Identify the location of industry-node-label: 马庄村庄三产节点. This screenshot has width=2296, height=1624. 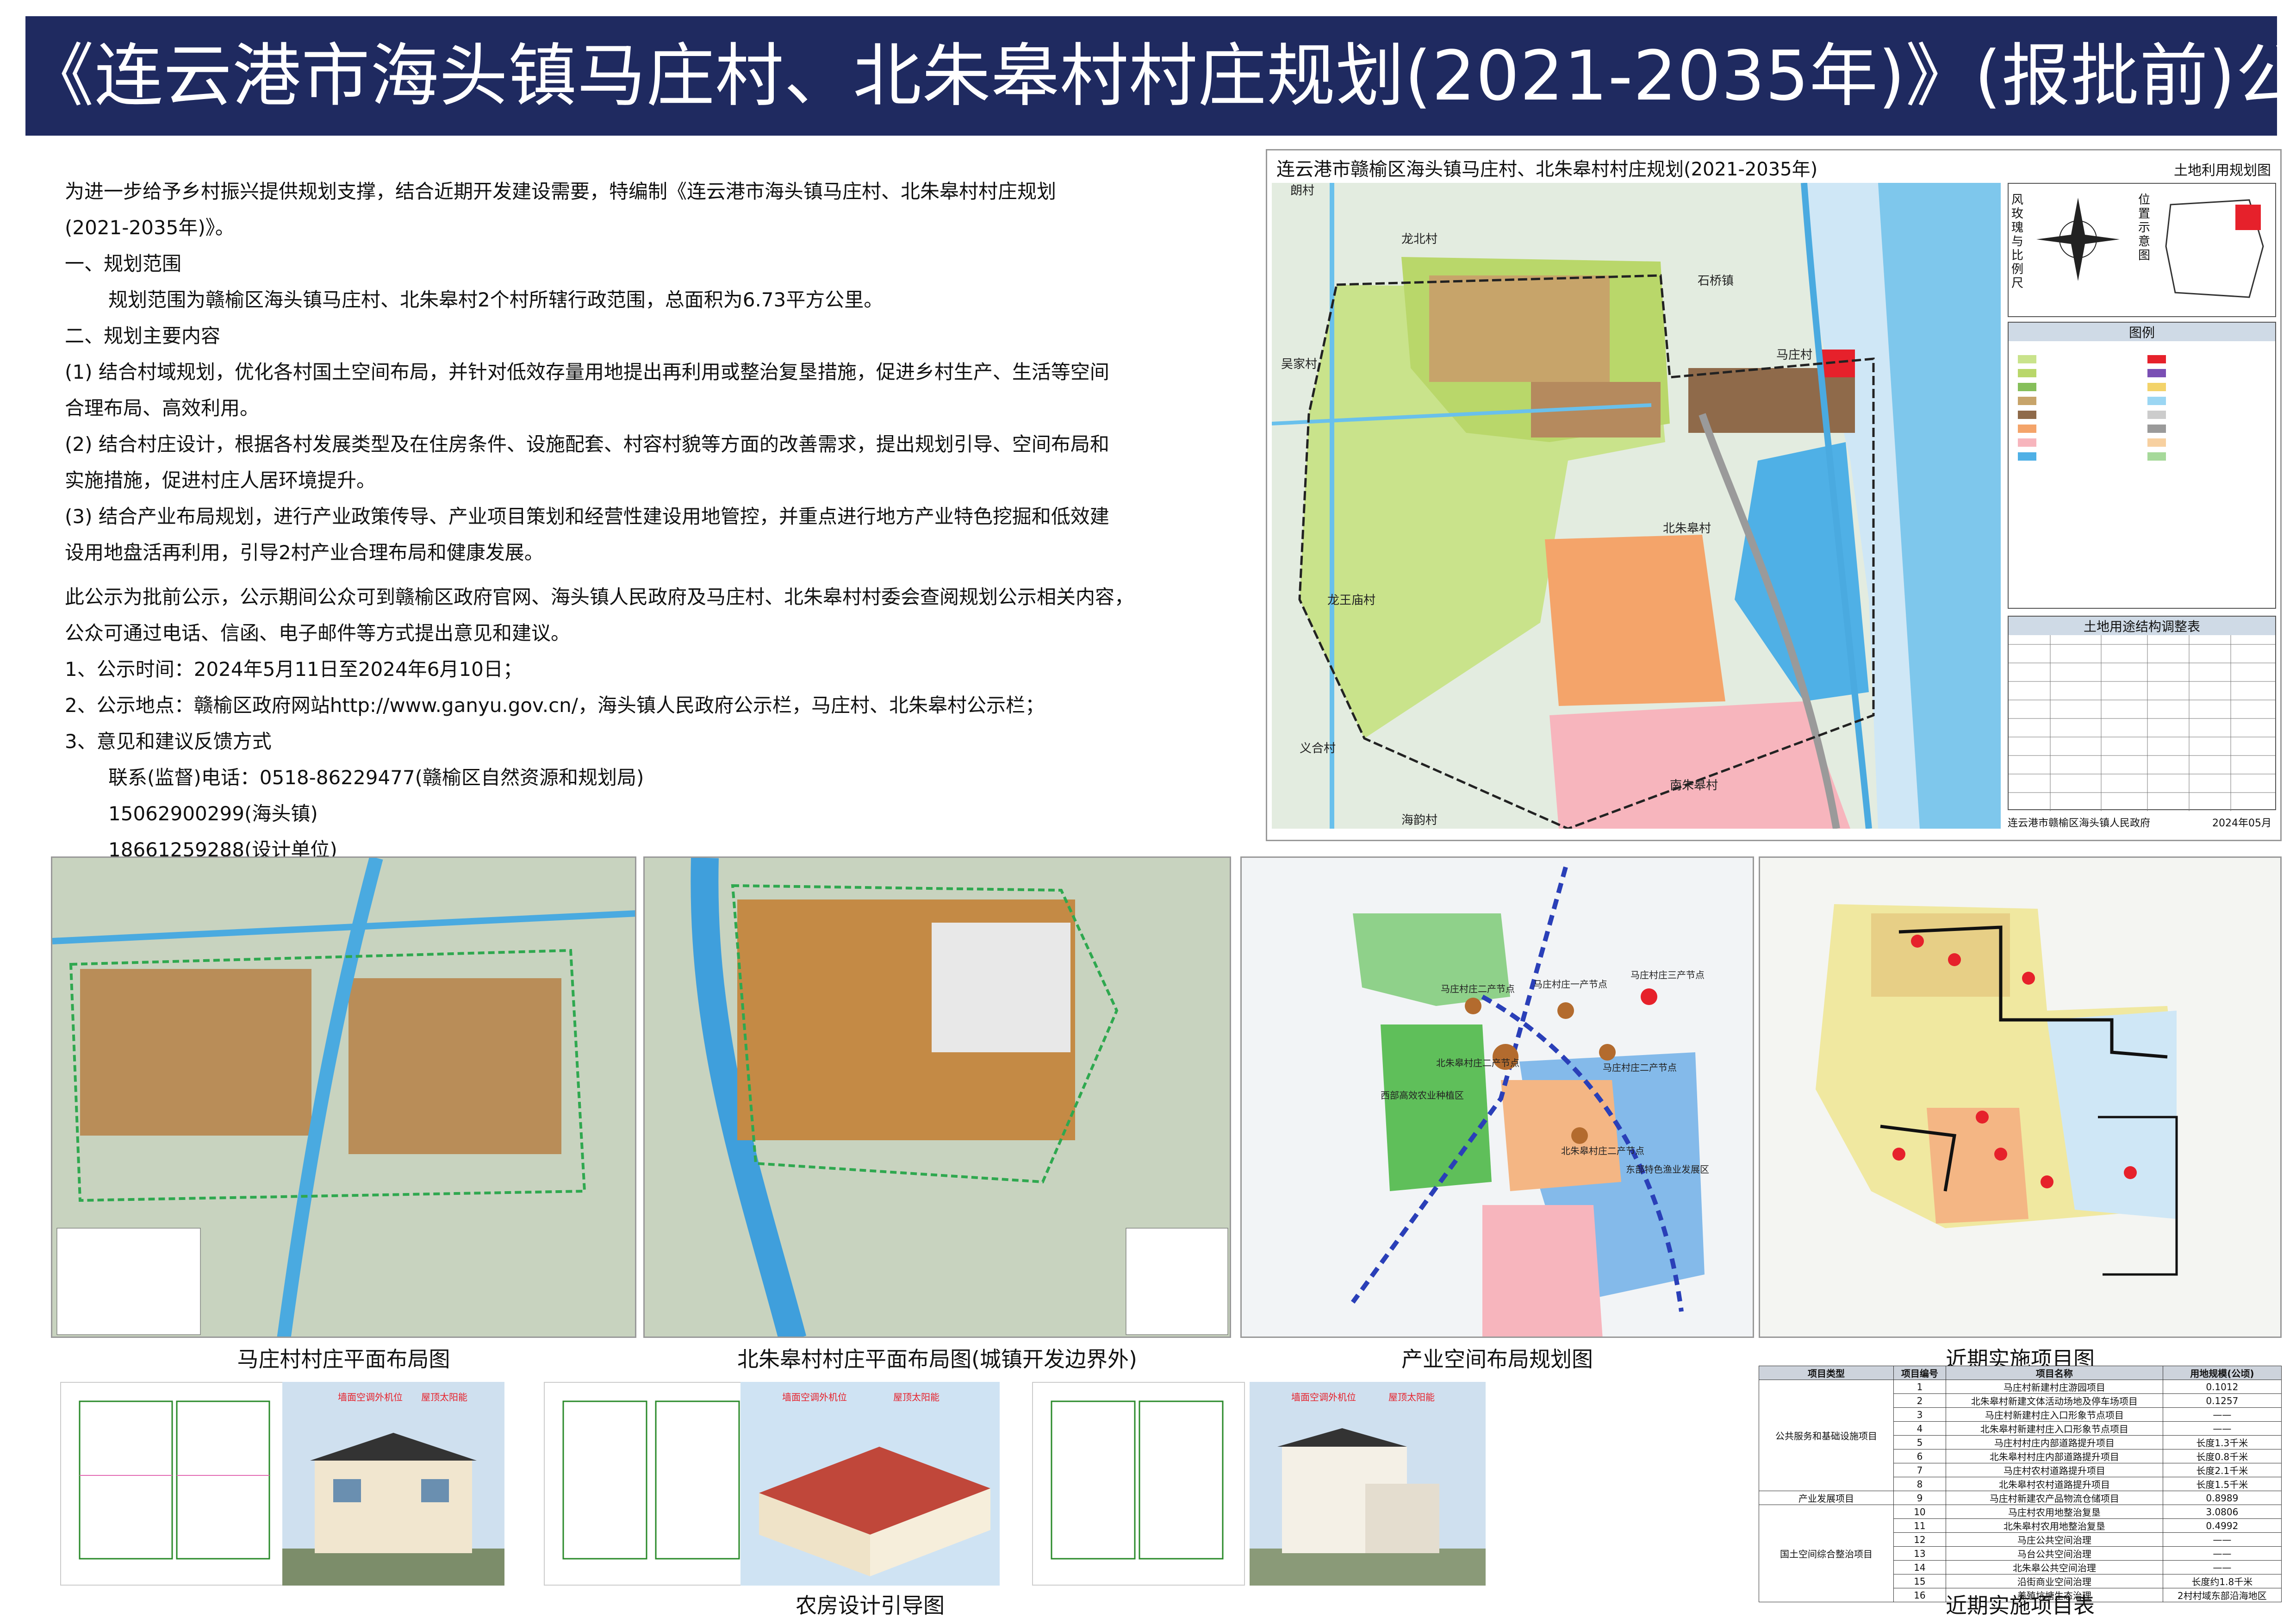
(1667, 975).